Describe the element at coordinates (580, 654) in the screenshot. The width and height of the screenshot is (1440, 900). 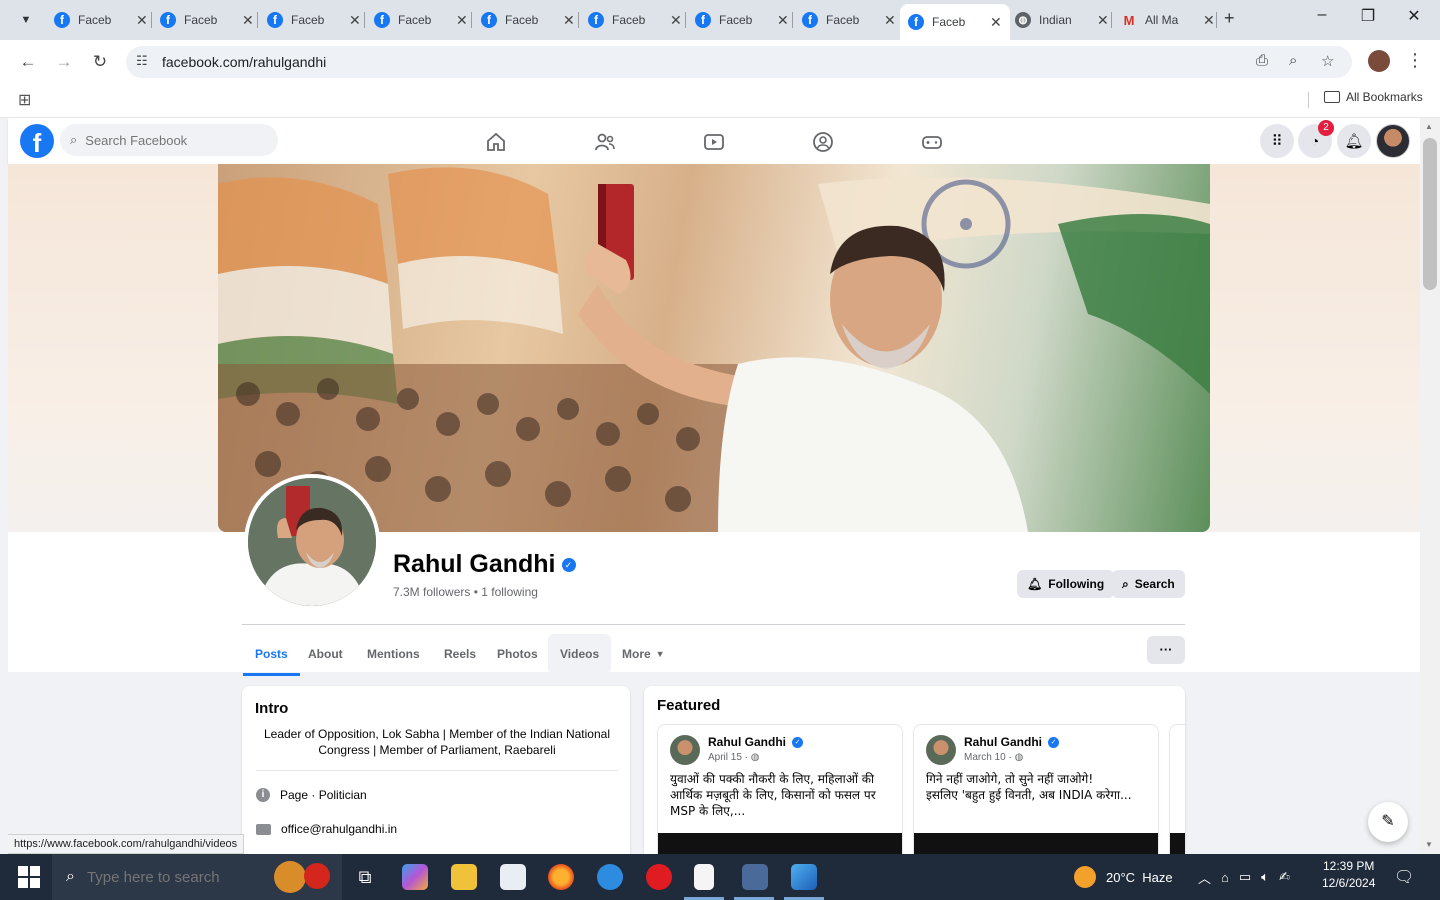
I see `tab-videos: Videos` at that location.